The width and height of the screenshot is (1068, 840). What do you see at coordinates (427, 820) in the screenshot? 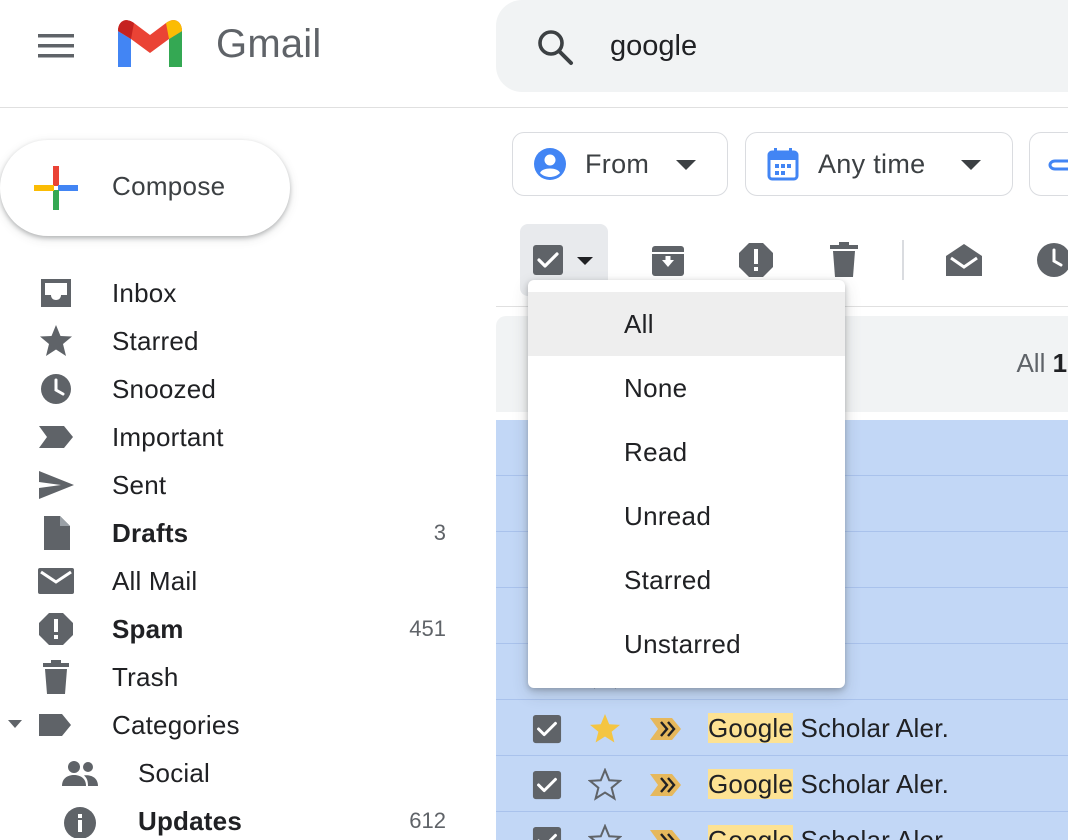
I see `sidebar-item-count: 612` at bounding box center [427, 820].